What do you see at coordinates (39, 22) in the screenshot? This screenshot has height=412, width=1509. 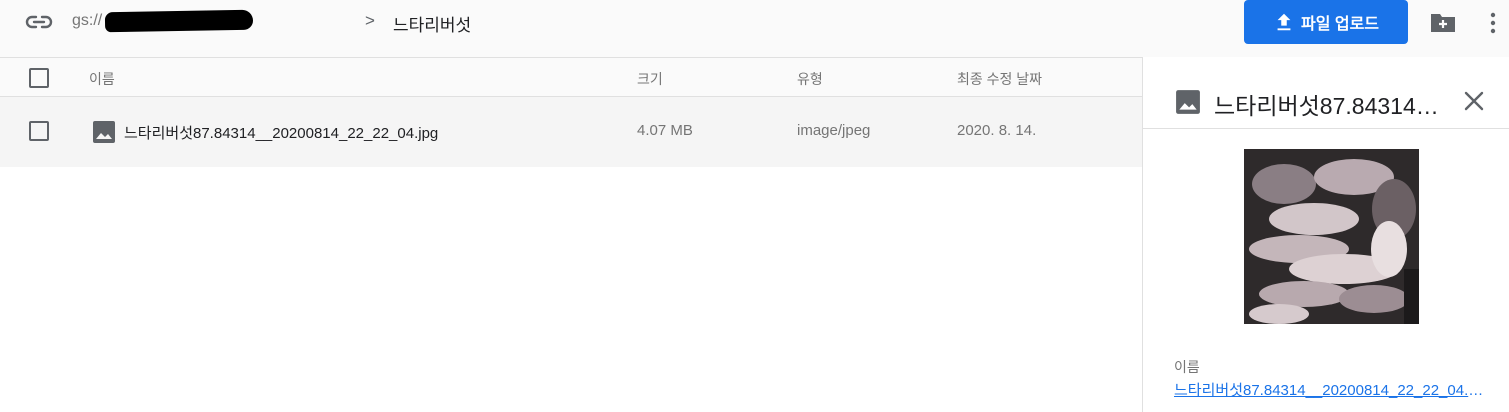 I see `link-icon` at bounding box center [39, 22].